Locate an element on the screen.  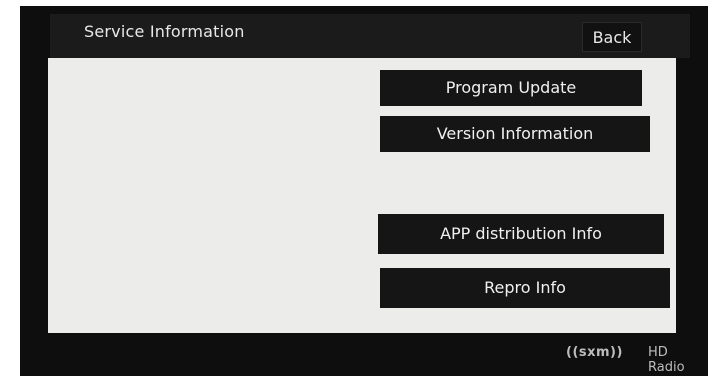
repro-info-button: Repro Info is located at coordinates (525, 288).